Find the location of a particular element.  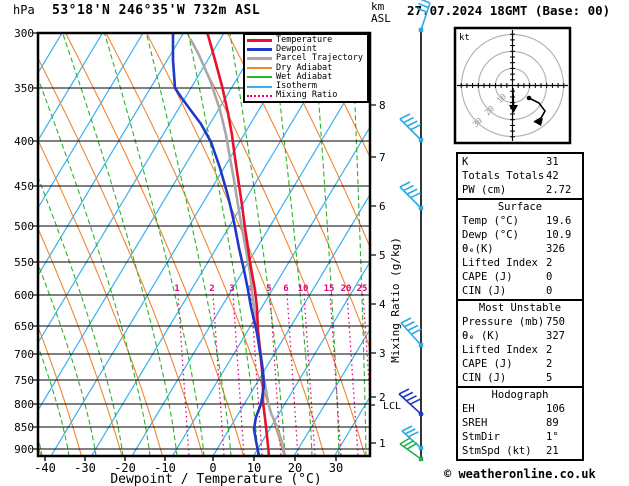

legend-swatch-dotted is located at coordinates (259, 95).